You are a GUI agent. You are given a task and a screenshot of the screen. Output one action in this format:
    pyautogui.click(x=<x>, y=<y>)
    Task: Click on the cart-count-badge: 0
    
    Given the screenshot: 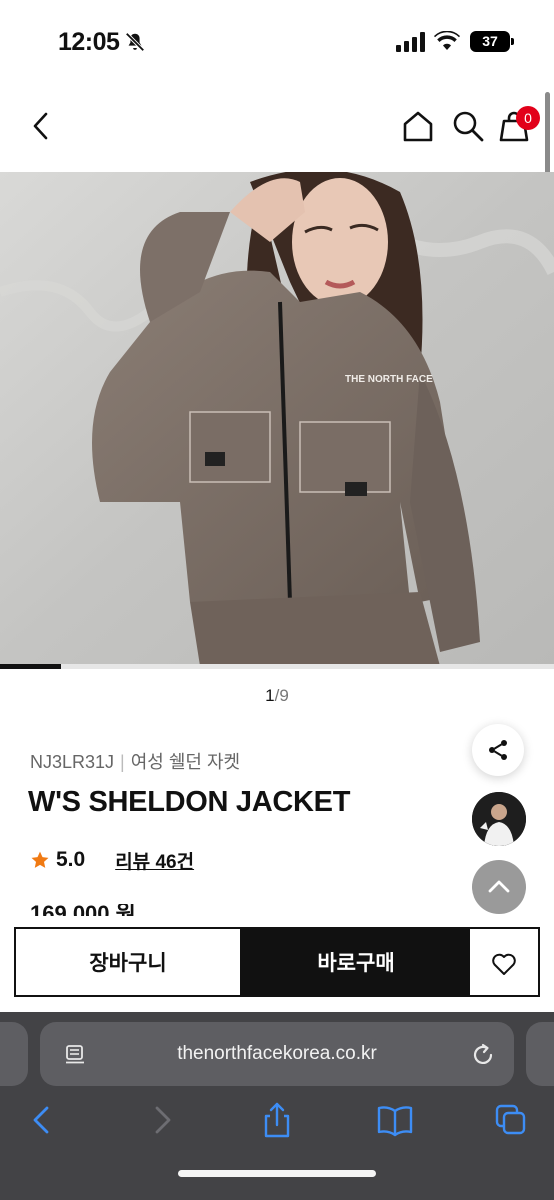 What is the action you would take?
    pyautogui.click(x=528, y=118)
    